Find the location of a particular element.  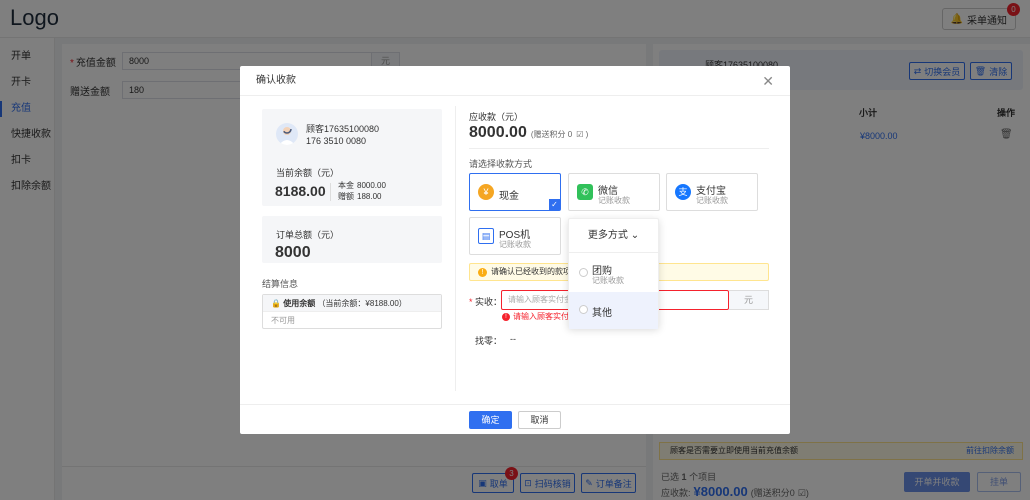

more-methods-dropdown: 更多方式 ⌄ 团购 记账收款 其他 is located at coordinates (613, 273).